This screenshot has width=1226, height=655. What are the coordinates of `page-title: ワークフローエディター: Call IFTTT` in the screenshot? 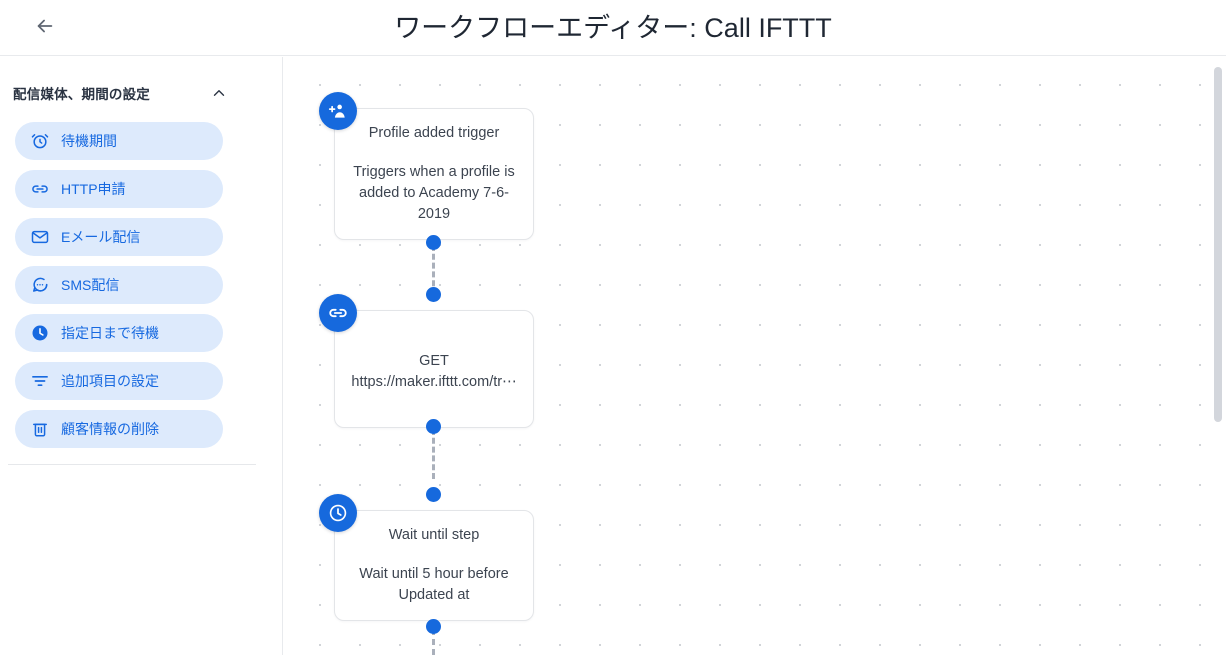 It's located at (613, 28).